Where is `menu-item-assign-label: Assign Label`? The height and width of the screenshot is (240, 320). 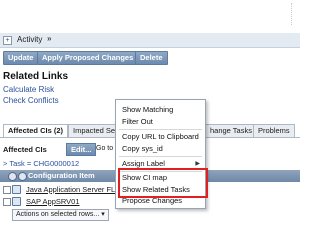 menu-item-assign-label: Assign Label is located at coordinates (143, 163).